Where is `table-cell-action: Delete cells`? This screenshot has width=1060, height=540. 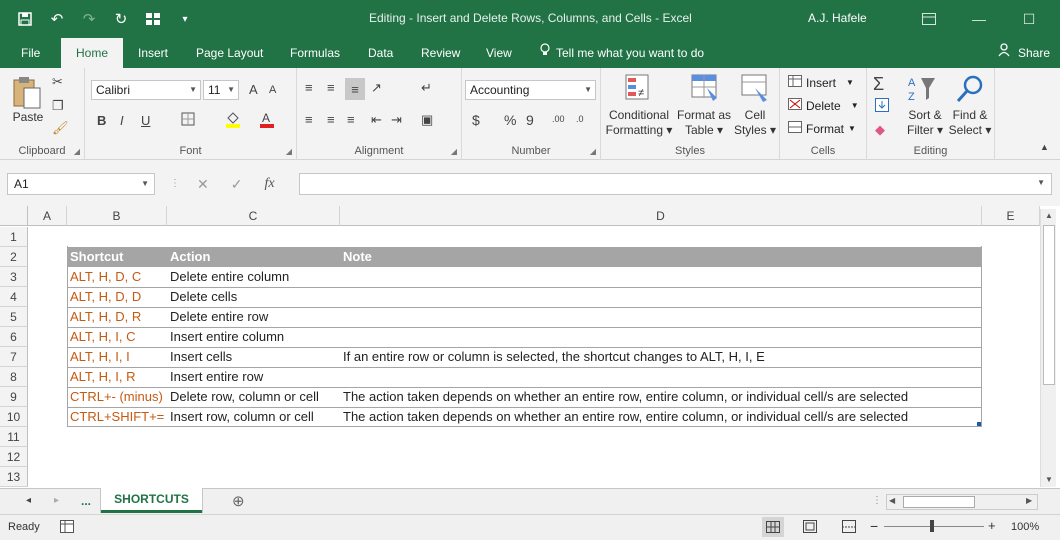 table-cell-action: Delete cells is located at coordinates (202, 297).